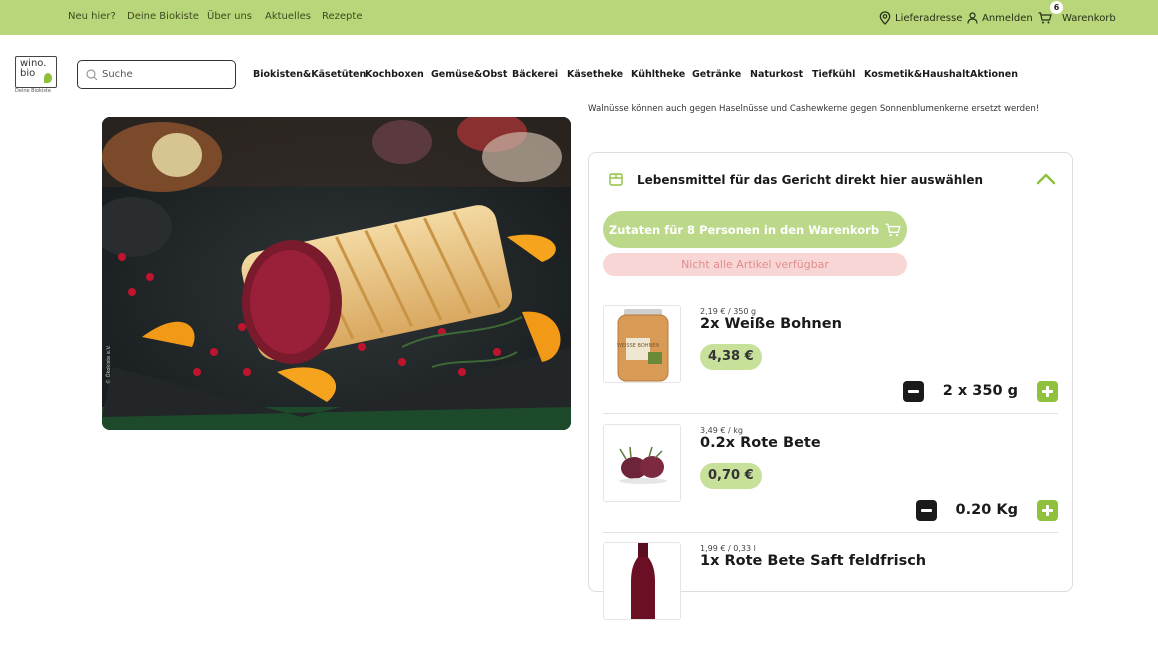  What do you see at coordinates (1007, 18) in the screenshot?
I see `login-label: Anmelden` at bounding box center [1007, 18].